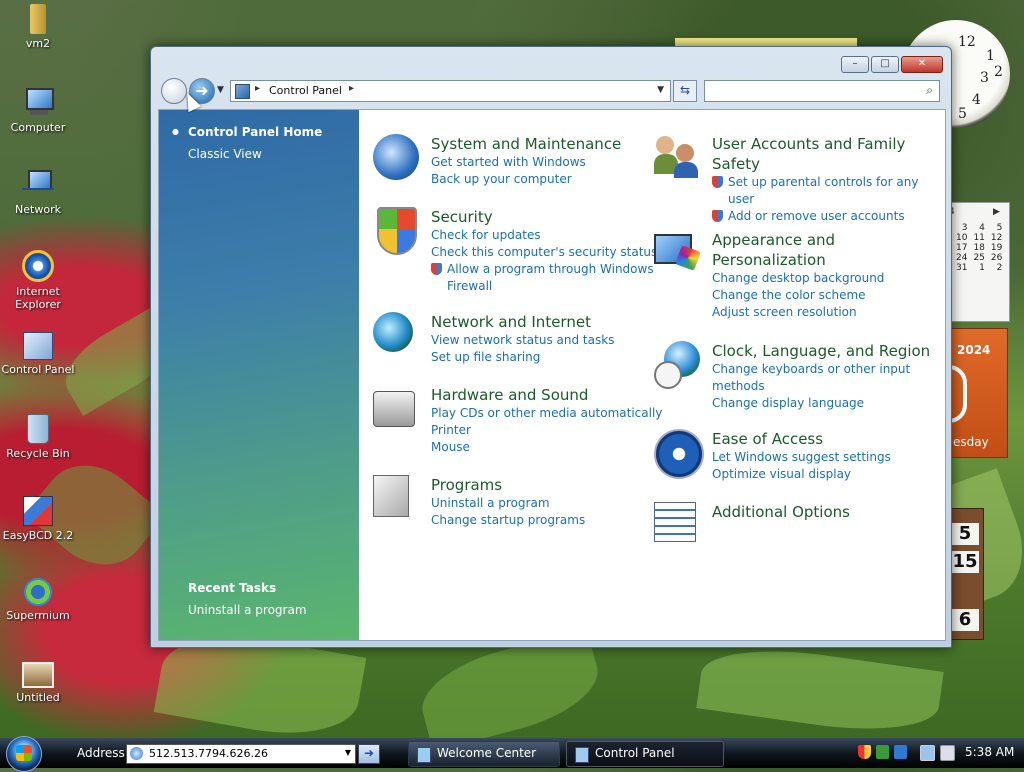 This screenshot has width=1024, height=772. I want to click on taskbar-button-control-panel: Control Panel, so click(645, 754).